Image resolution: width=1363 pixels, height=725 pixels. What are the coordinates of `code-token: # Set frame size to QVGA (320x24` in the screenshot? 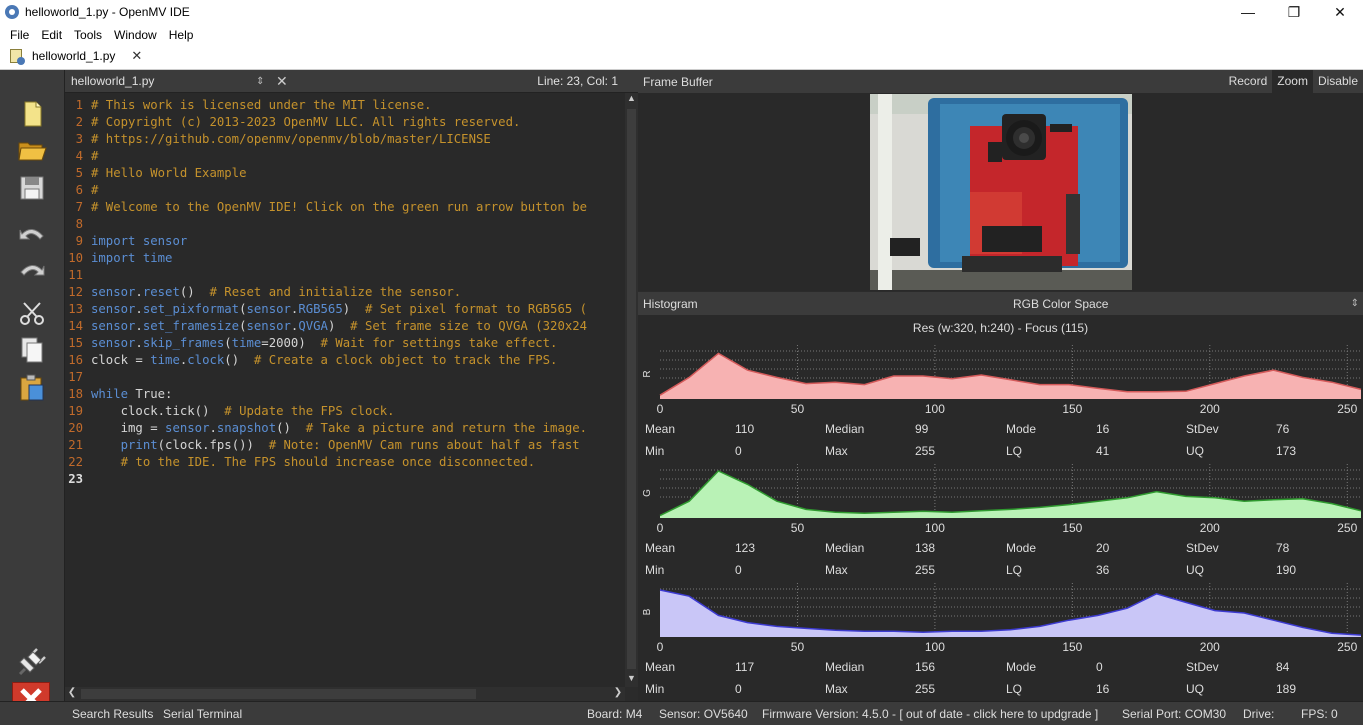 It's located at (469, 326).